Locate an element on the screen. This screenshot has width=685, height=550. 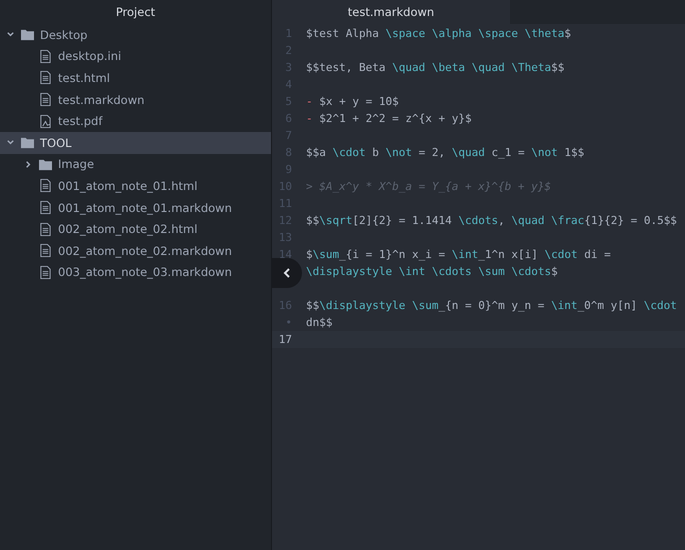
line-number: • is located at coordinates (288, 322).